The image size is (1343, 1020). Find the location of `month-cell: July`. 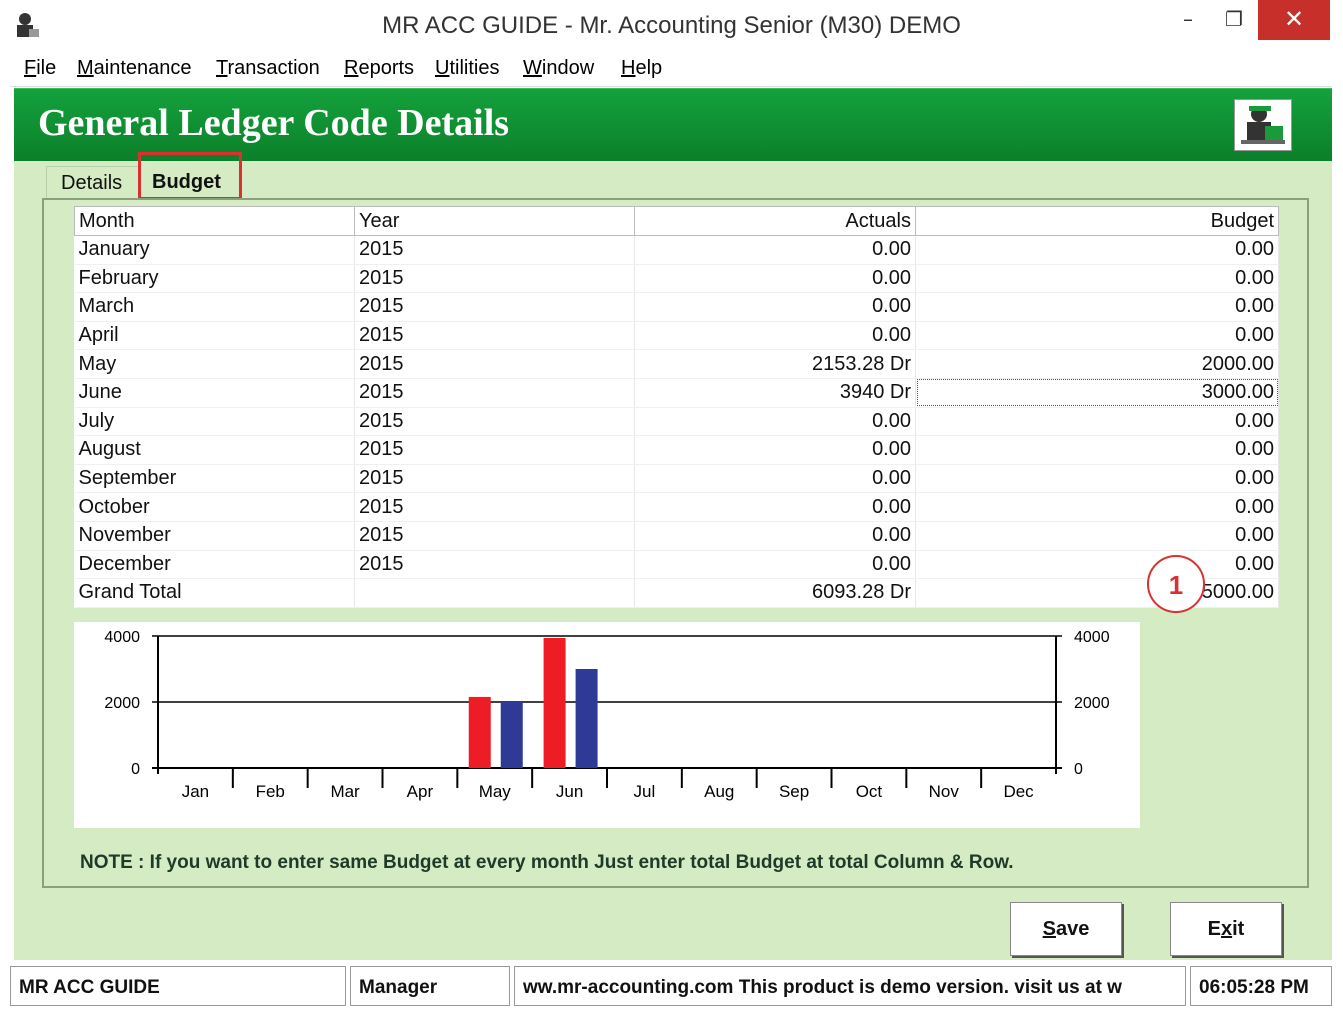

month-cell: July is located at coordinates (214, 422).